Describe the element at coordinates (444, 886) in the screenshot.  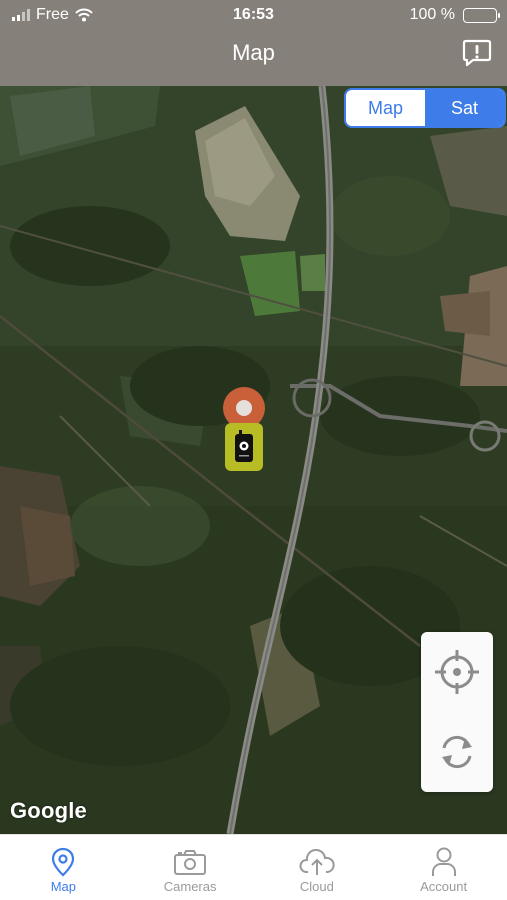
I see `tab-label: Account` at that location.